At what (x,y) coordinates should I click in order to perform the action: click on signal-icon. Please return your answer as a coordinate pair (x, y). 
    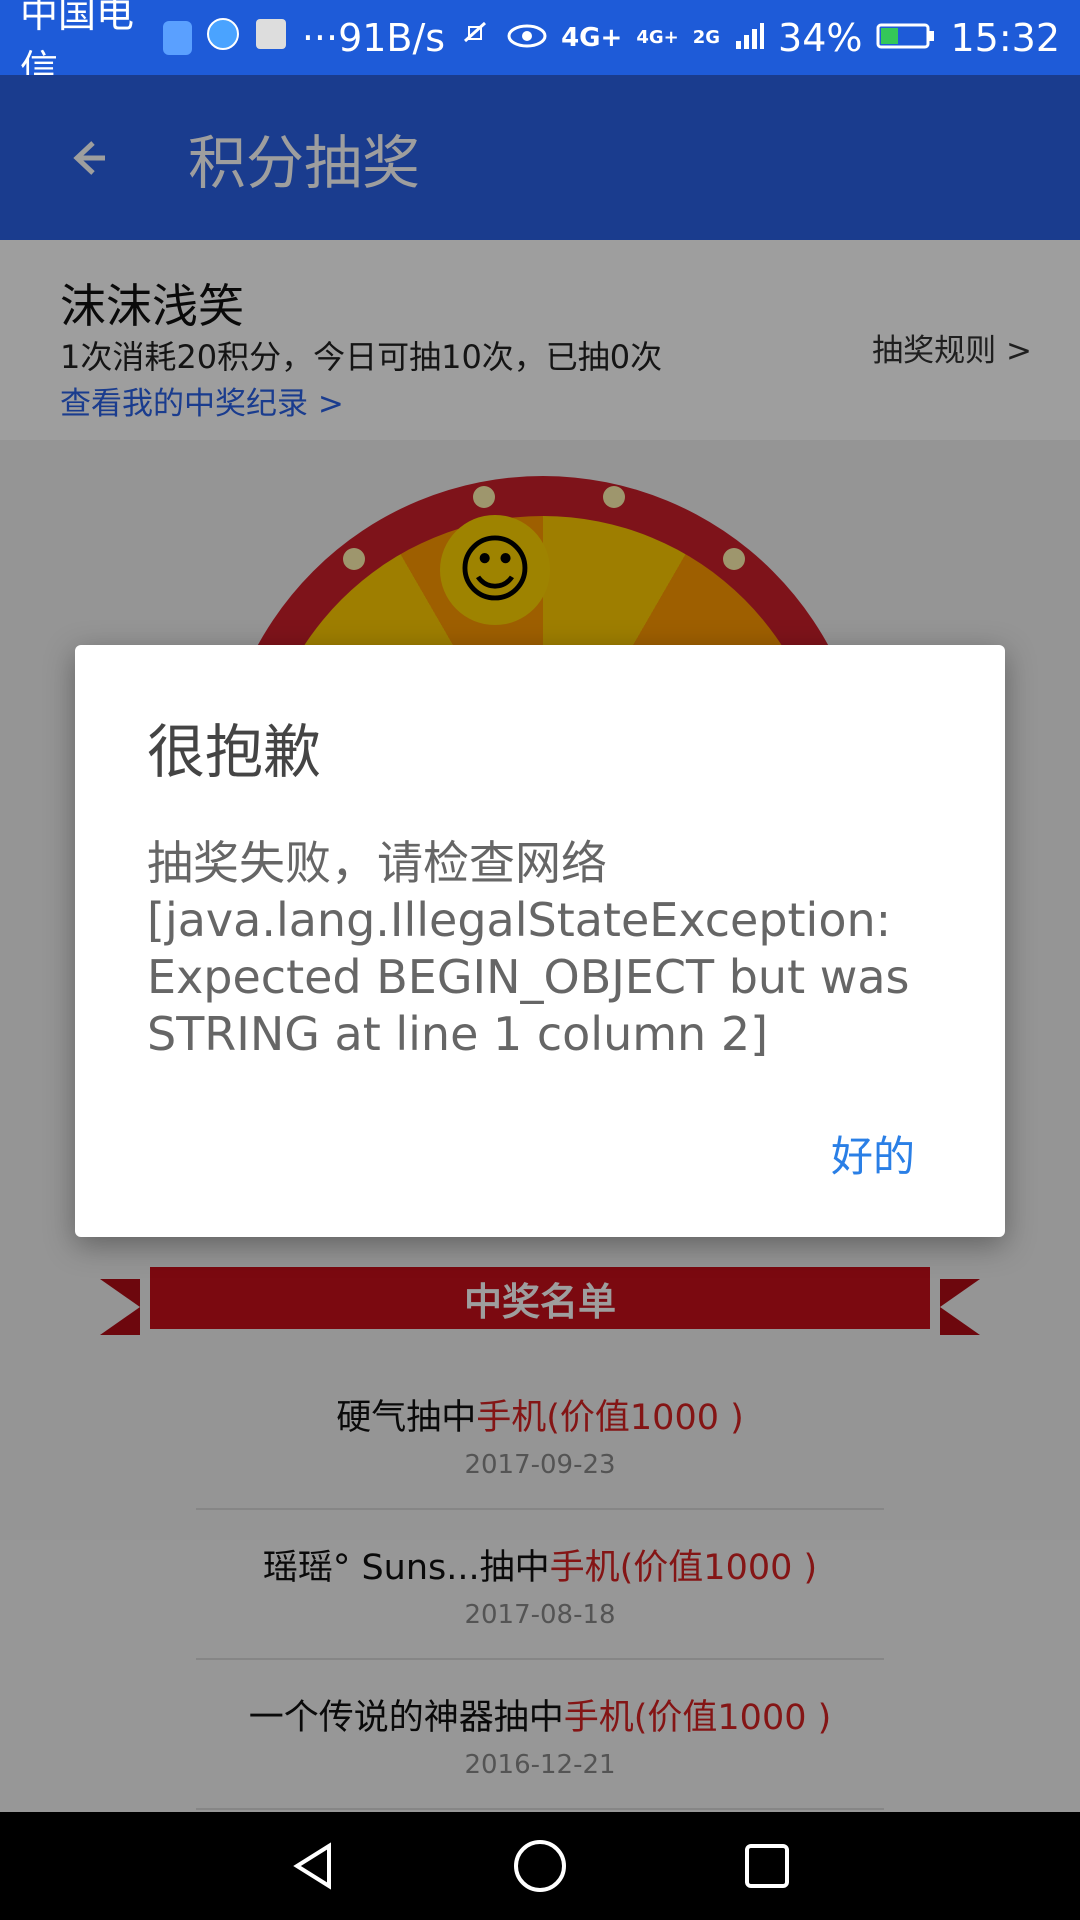
    Looking at the image, I should click on (749, 38).